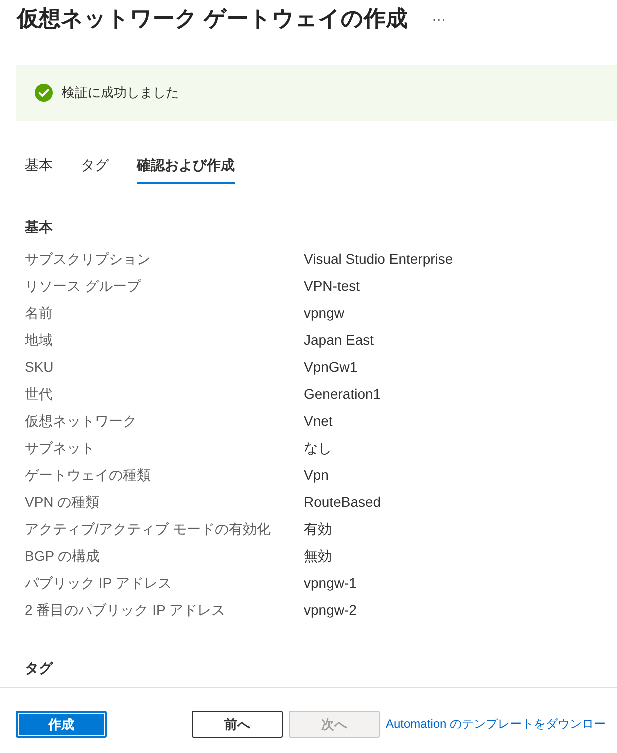  Describe the element at coordinates (237, 724) in the screenshot. I see `previous-button: 前へ` at that location.